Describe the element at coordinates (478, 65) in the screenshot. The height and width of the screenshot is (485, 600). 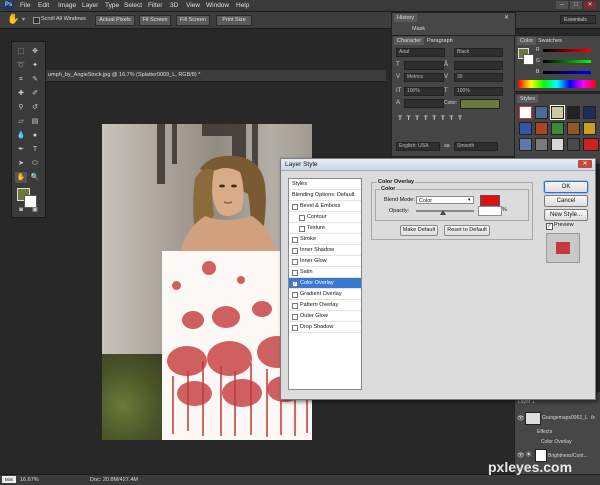
I see `leading-field` at that location.